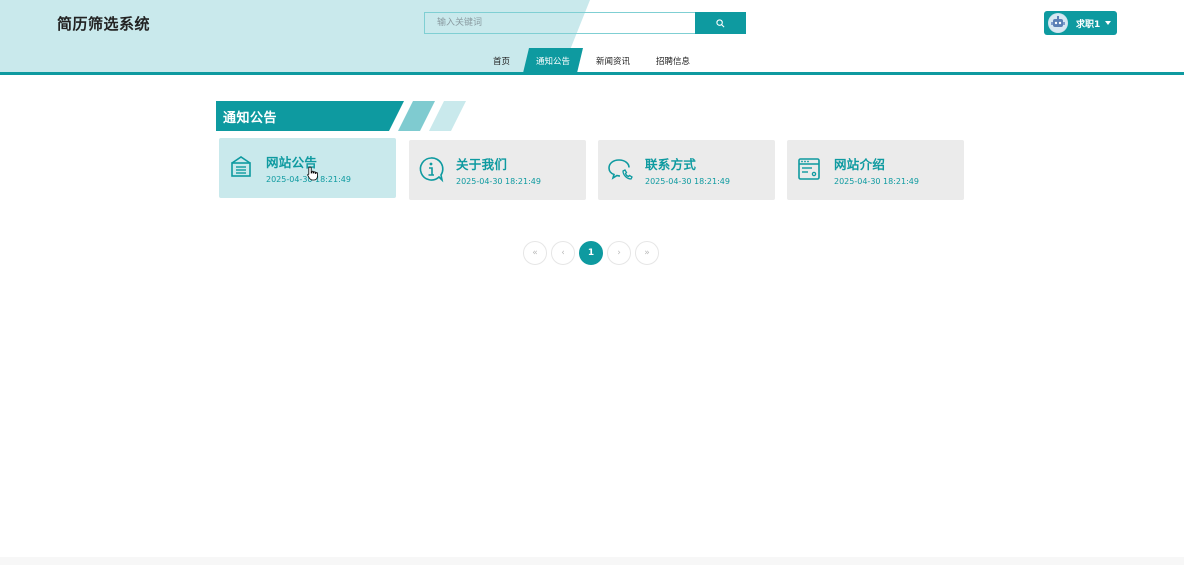 The image size is (1184, 565). Describe the element at coordinates (431, 170) in the screenshot. I see `info-icon` at that location.